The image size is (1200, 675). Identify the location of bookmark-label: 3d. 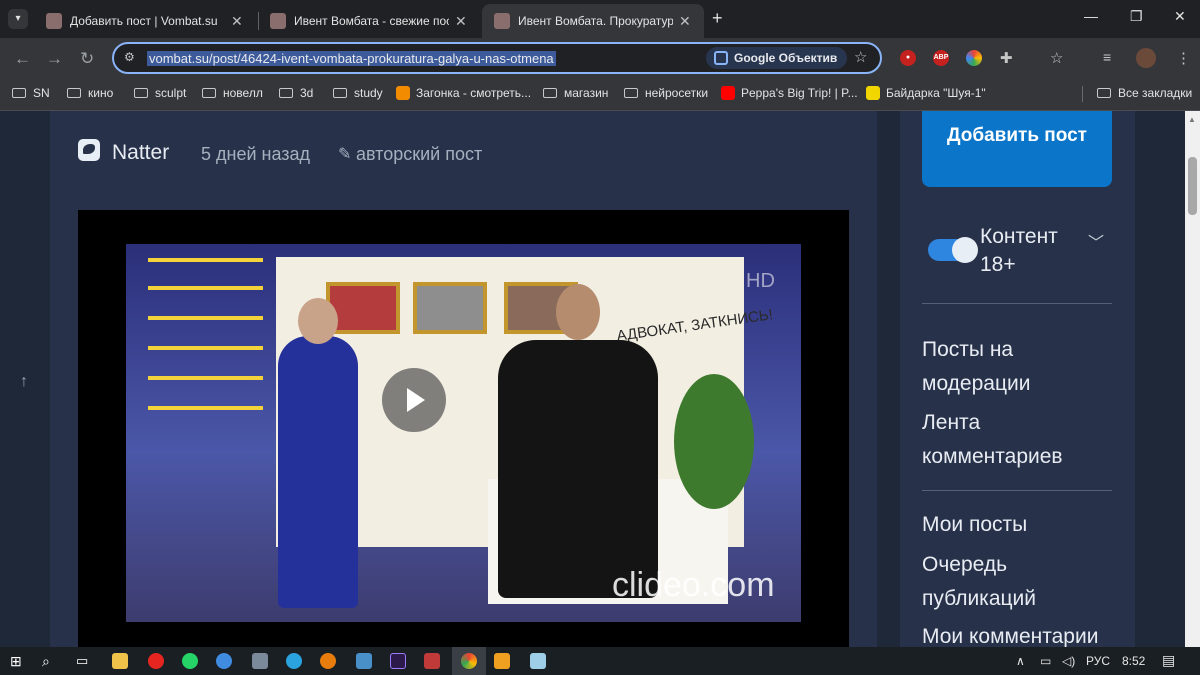
(307, 93).